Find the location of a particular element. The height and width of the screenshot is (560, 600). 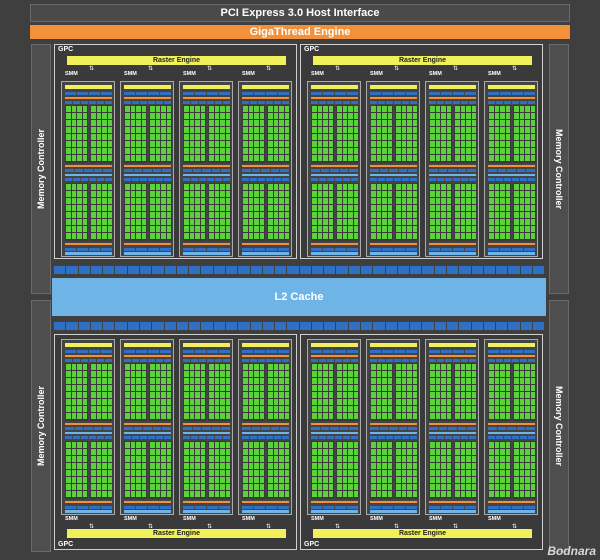

smm-label: SMM is located at coordinates (376, 74).